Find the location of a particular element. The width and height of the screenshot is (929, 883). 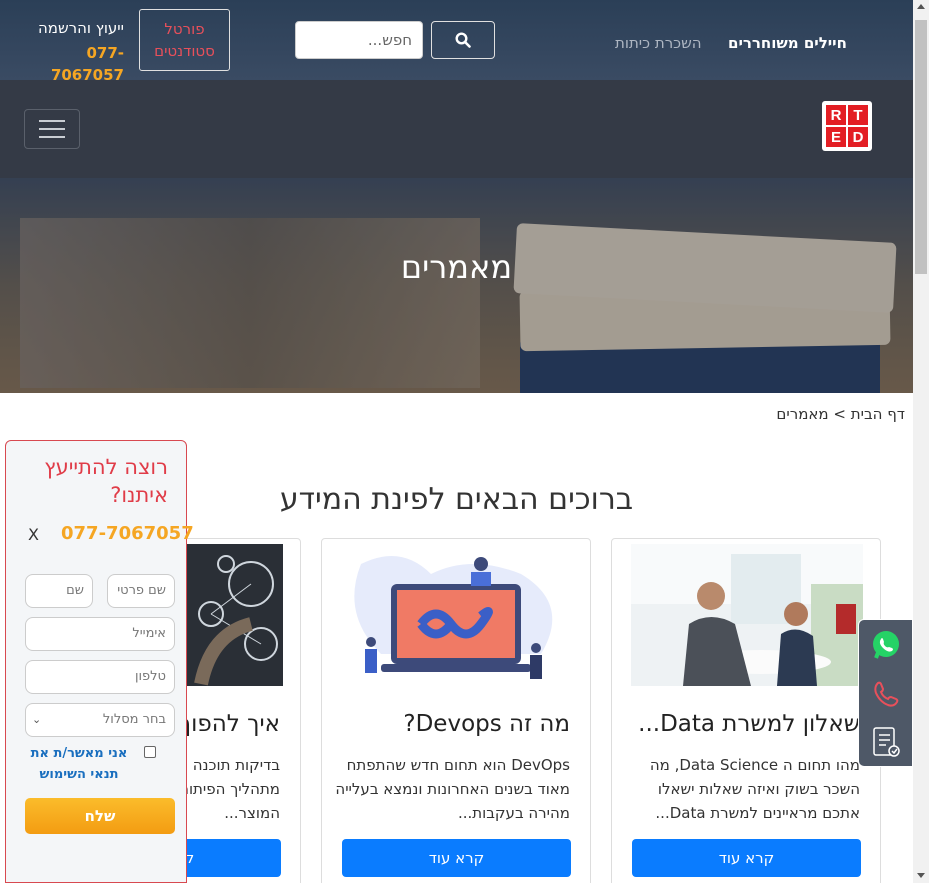

floating-contact-bar is located at coordinates (885, 693).